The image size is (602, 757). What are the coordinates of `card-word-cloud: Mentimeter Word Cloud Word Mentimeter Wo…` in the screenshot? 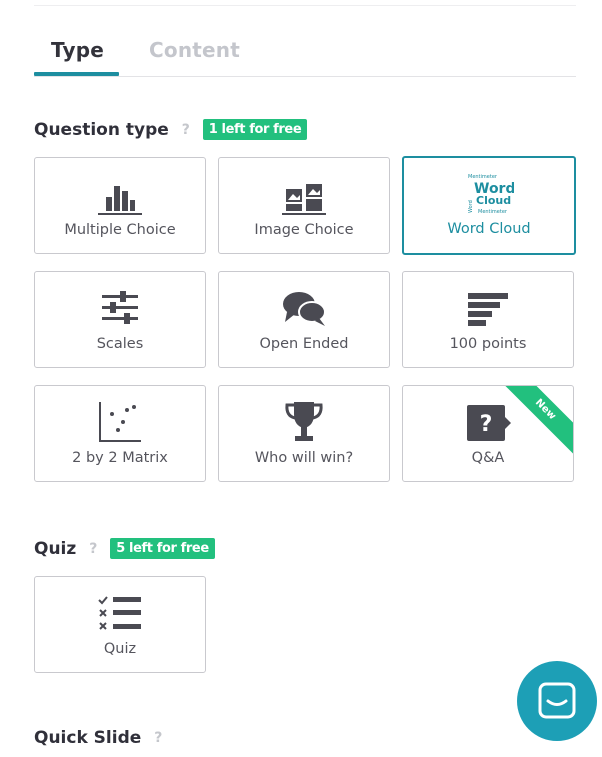 It's located at (489, 205).